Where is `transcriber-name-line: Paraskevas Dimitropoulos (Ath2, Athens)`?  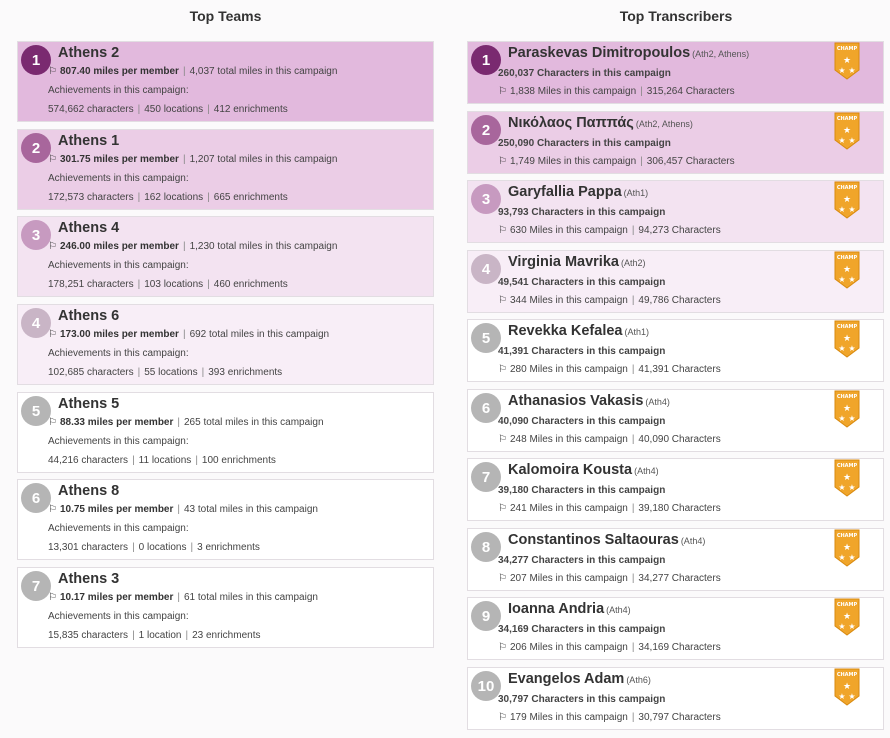
transcriber-name-line: Paraskevas Dimitropoulos (Ath2, Athens) is located at coordinates (628, 53).